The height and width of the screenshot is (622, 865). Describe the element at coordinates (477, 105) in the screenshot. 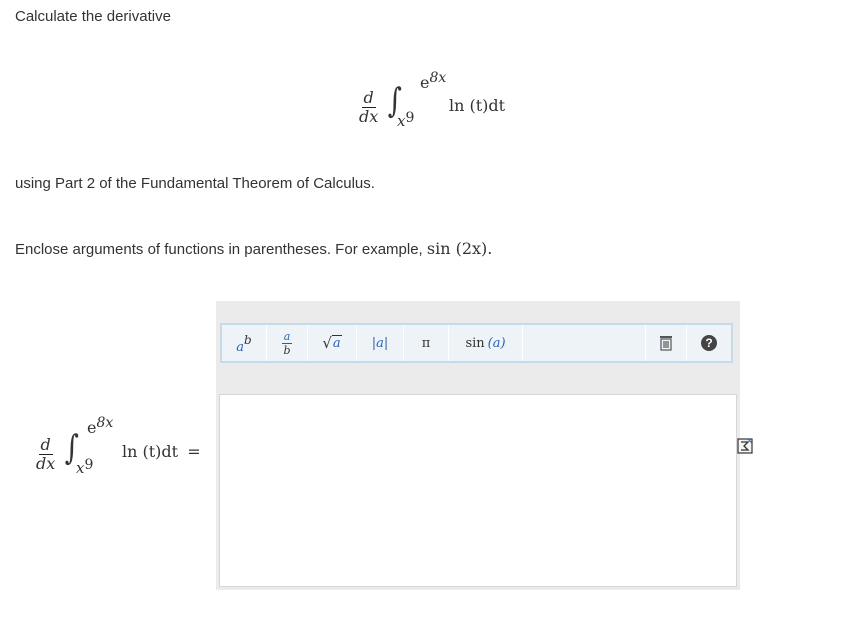

I see `integrand: ln (t)dt` at that location.